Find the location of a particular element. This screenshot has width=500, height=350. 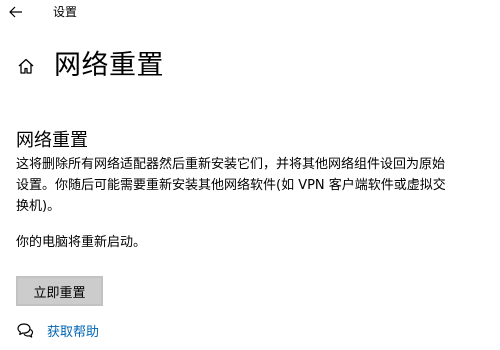

get-help-row: 获取帮助 is located at coordinates (57, 330).